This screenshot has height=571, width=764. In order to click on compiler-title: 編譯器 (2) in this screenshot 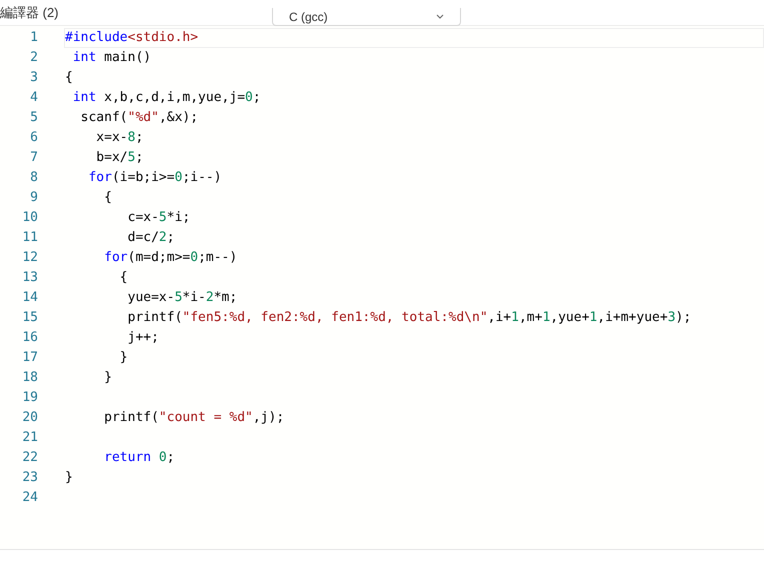, I will do `click(30, 14)`.